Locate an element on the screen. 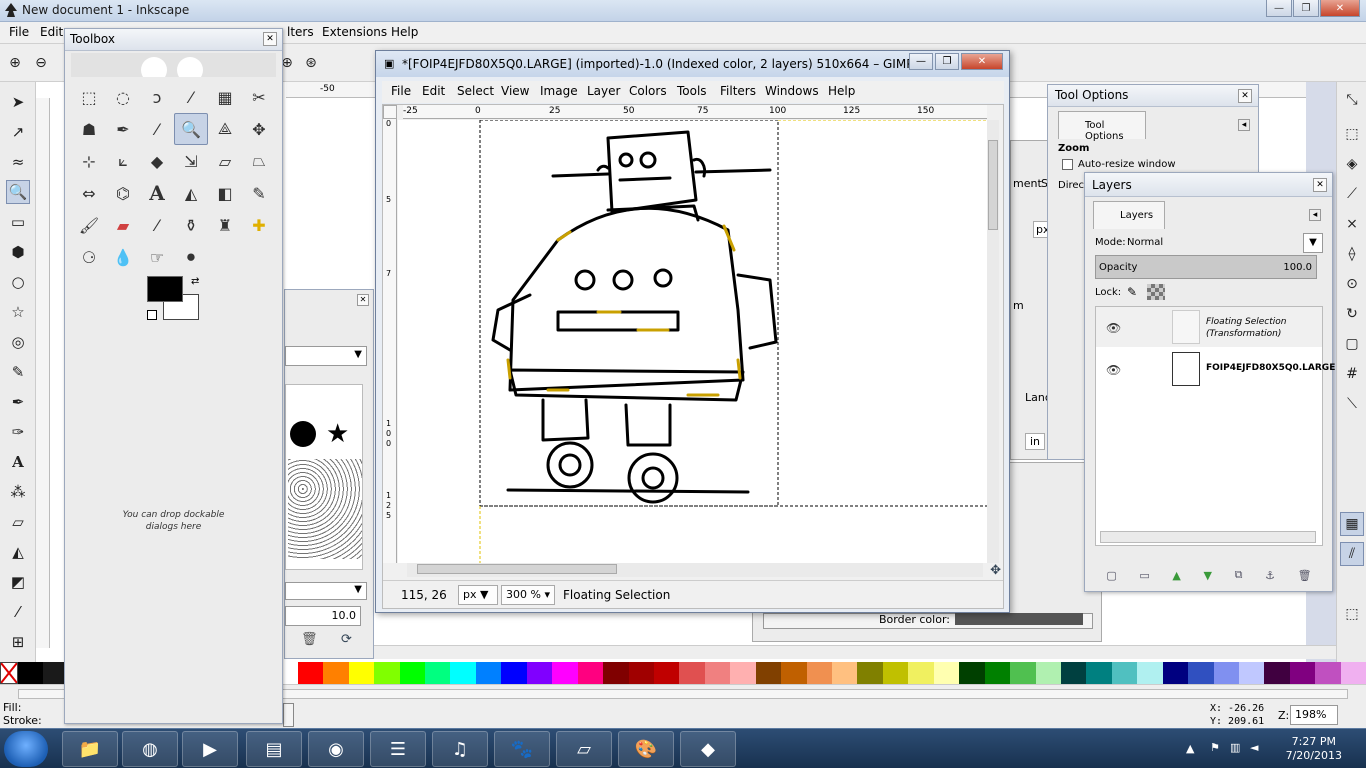 The width and height of the screenshot is (1366, 768). gimp-vertical-scrollbar is located at coordinates (993, 341).